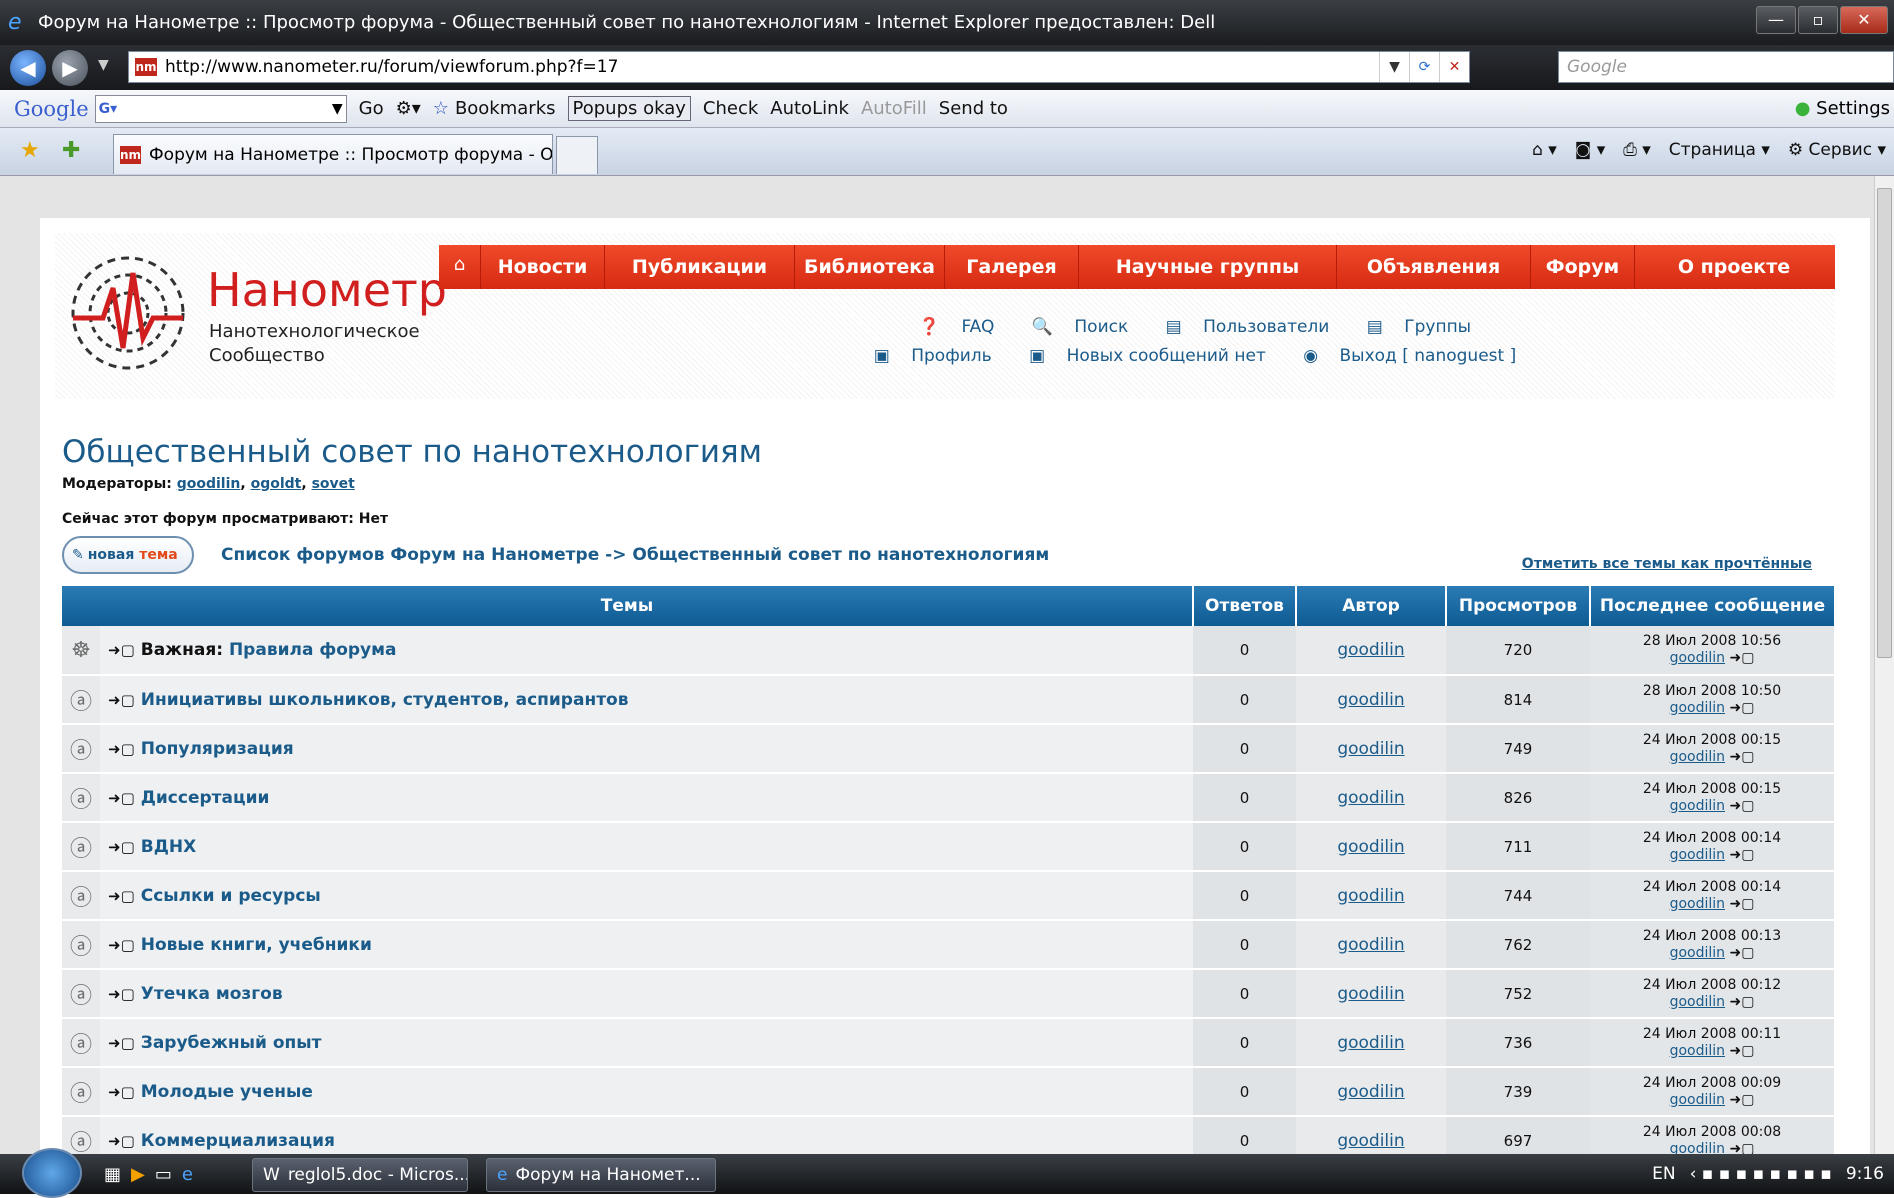 The height and width of the screenshot is (1198, 1894). What do you see at coordinates (1583, 267) in the screenshot?
I see `nav-forum: Форум` at bounding box center [1583, 267].